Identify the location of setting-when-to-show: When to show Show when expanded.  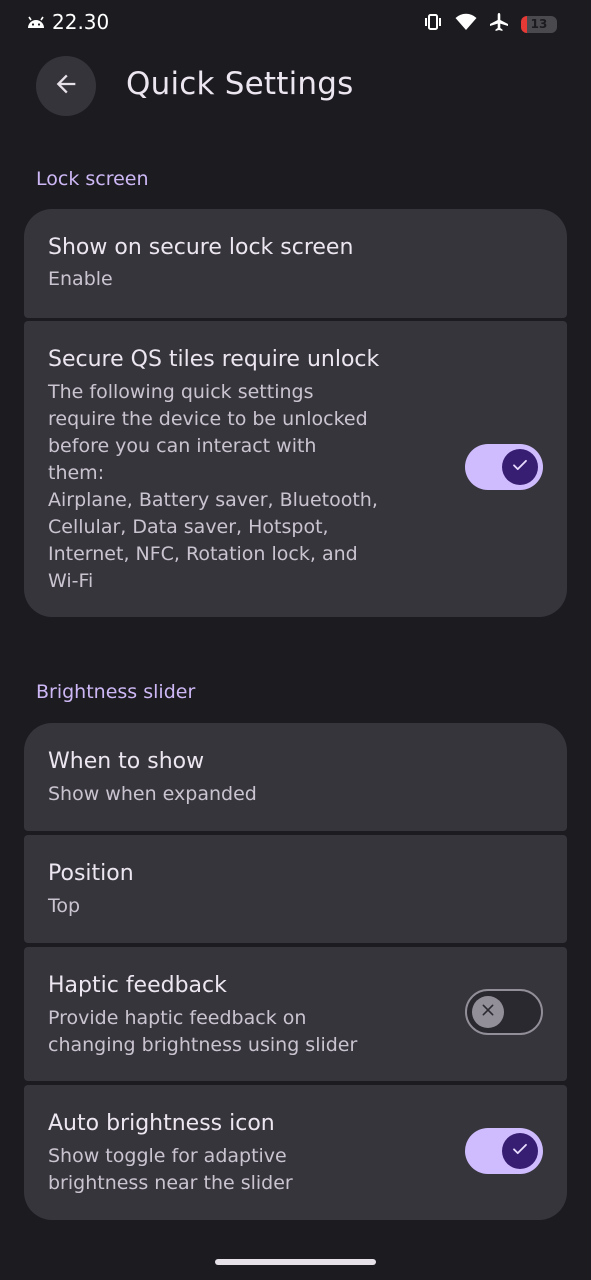
(295, 777).